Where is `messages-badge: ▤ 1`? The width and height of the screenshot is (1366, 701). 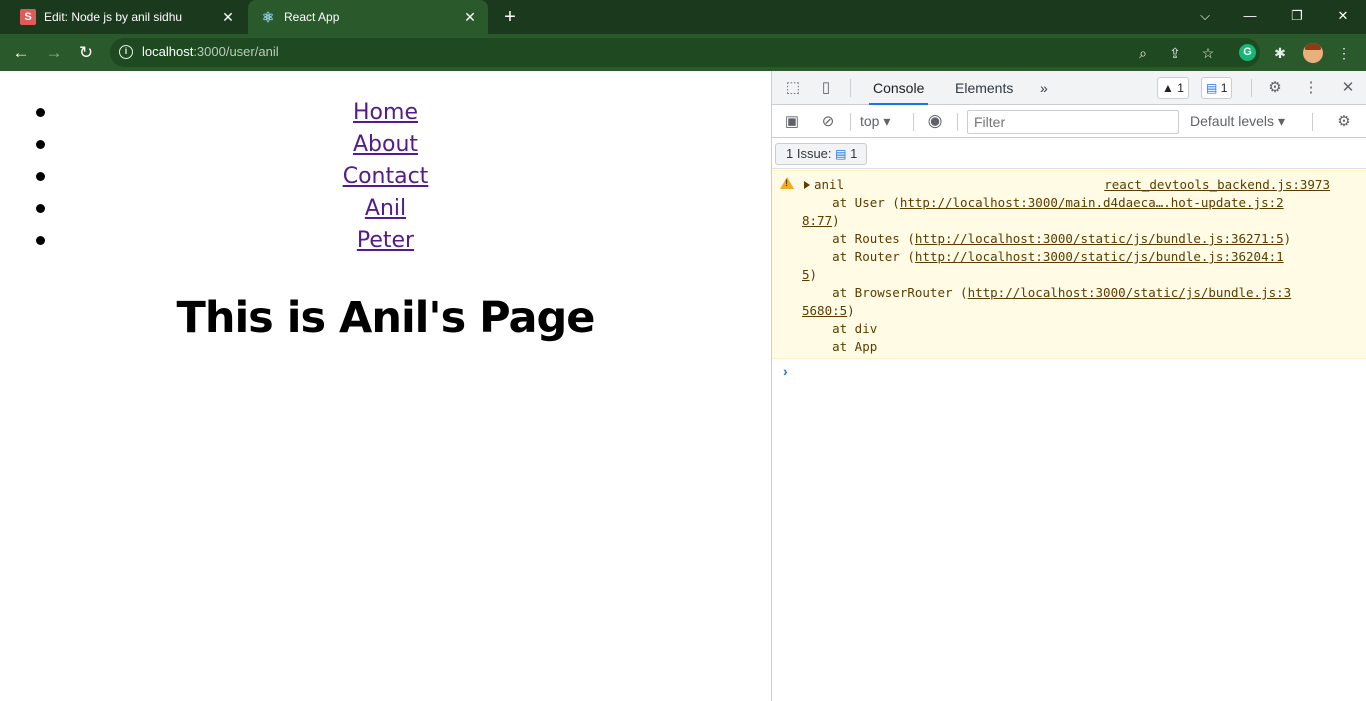
messages-badge: ▤ 1 is located at coordinates (1217, 88).